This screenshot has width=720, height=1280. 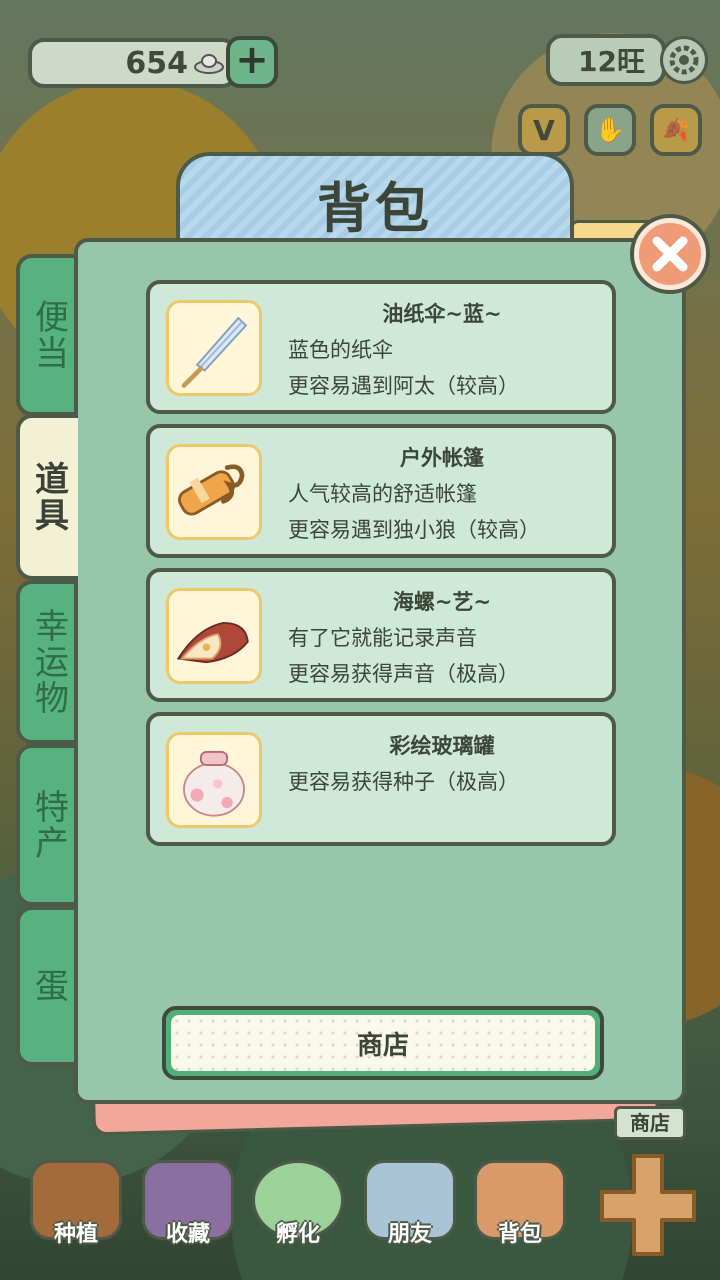 I want to click on item-description: 人气较高的舒适帐篷, so click(x=382, y=494).